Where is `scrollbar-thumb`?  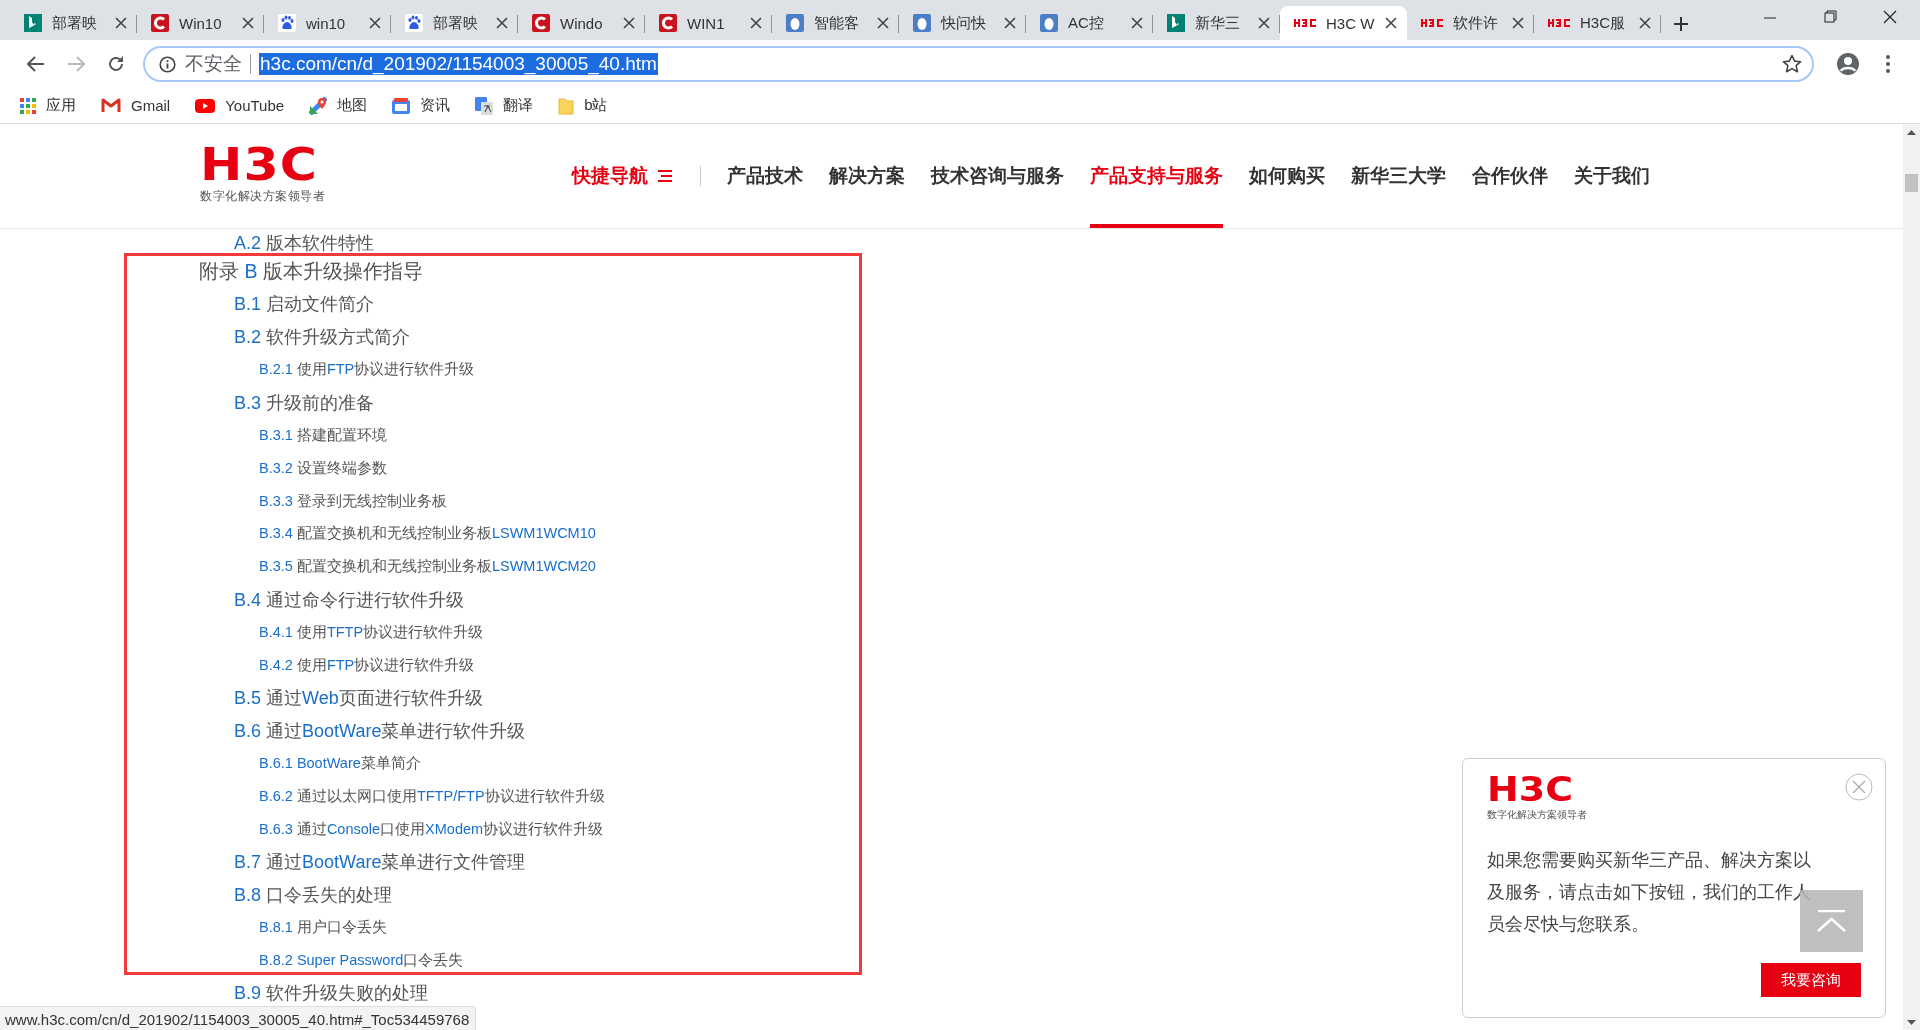
scrollbar-thumb is located at coordinates (1911, 183).